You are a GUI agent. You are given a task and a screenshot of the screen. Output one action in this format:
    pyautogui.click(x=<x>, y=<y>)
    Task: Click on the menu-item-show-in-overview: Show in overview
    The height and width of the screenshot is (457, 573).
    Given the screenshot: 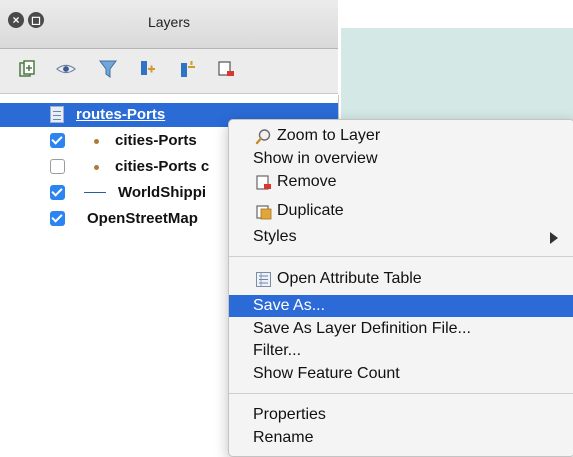 What is the action you would take?
    pyautogui.click(x=401, y=159)
    